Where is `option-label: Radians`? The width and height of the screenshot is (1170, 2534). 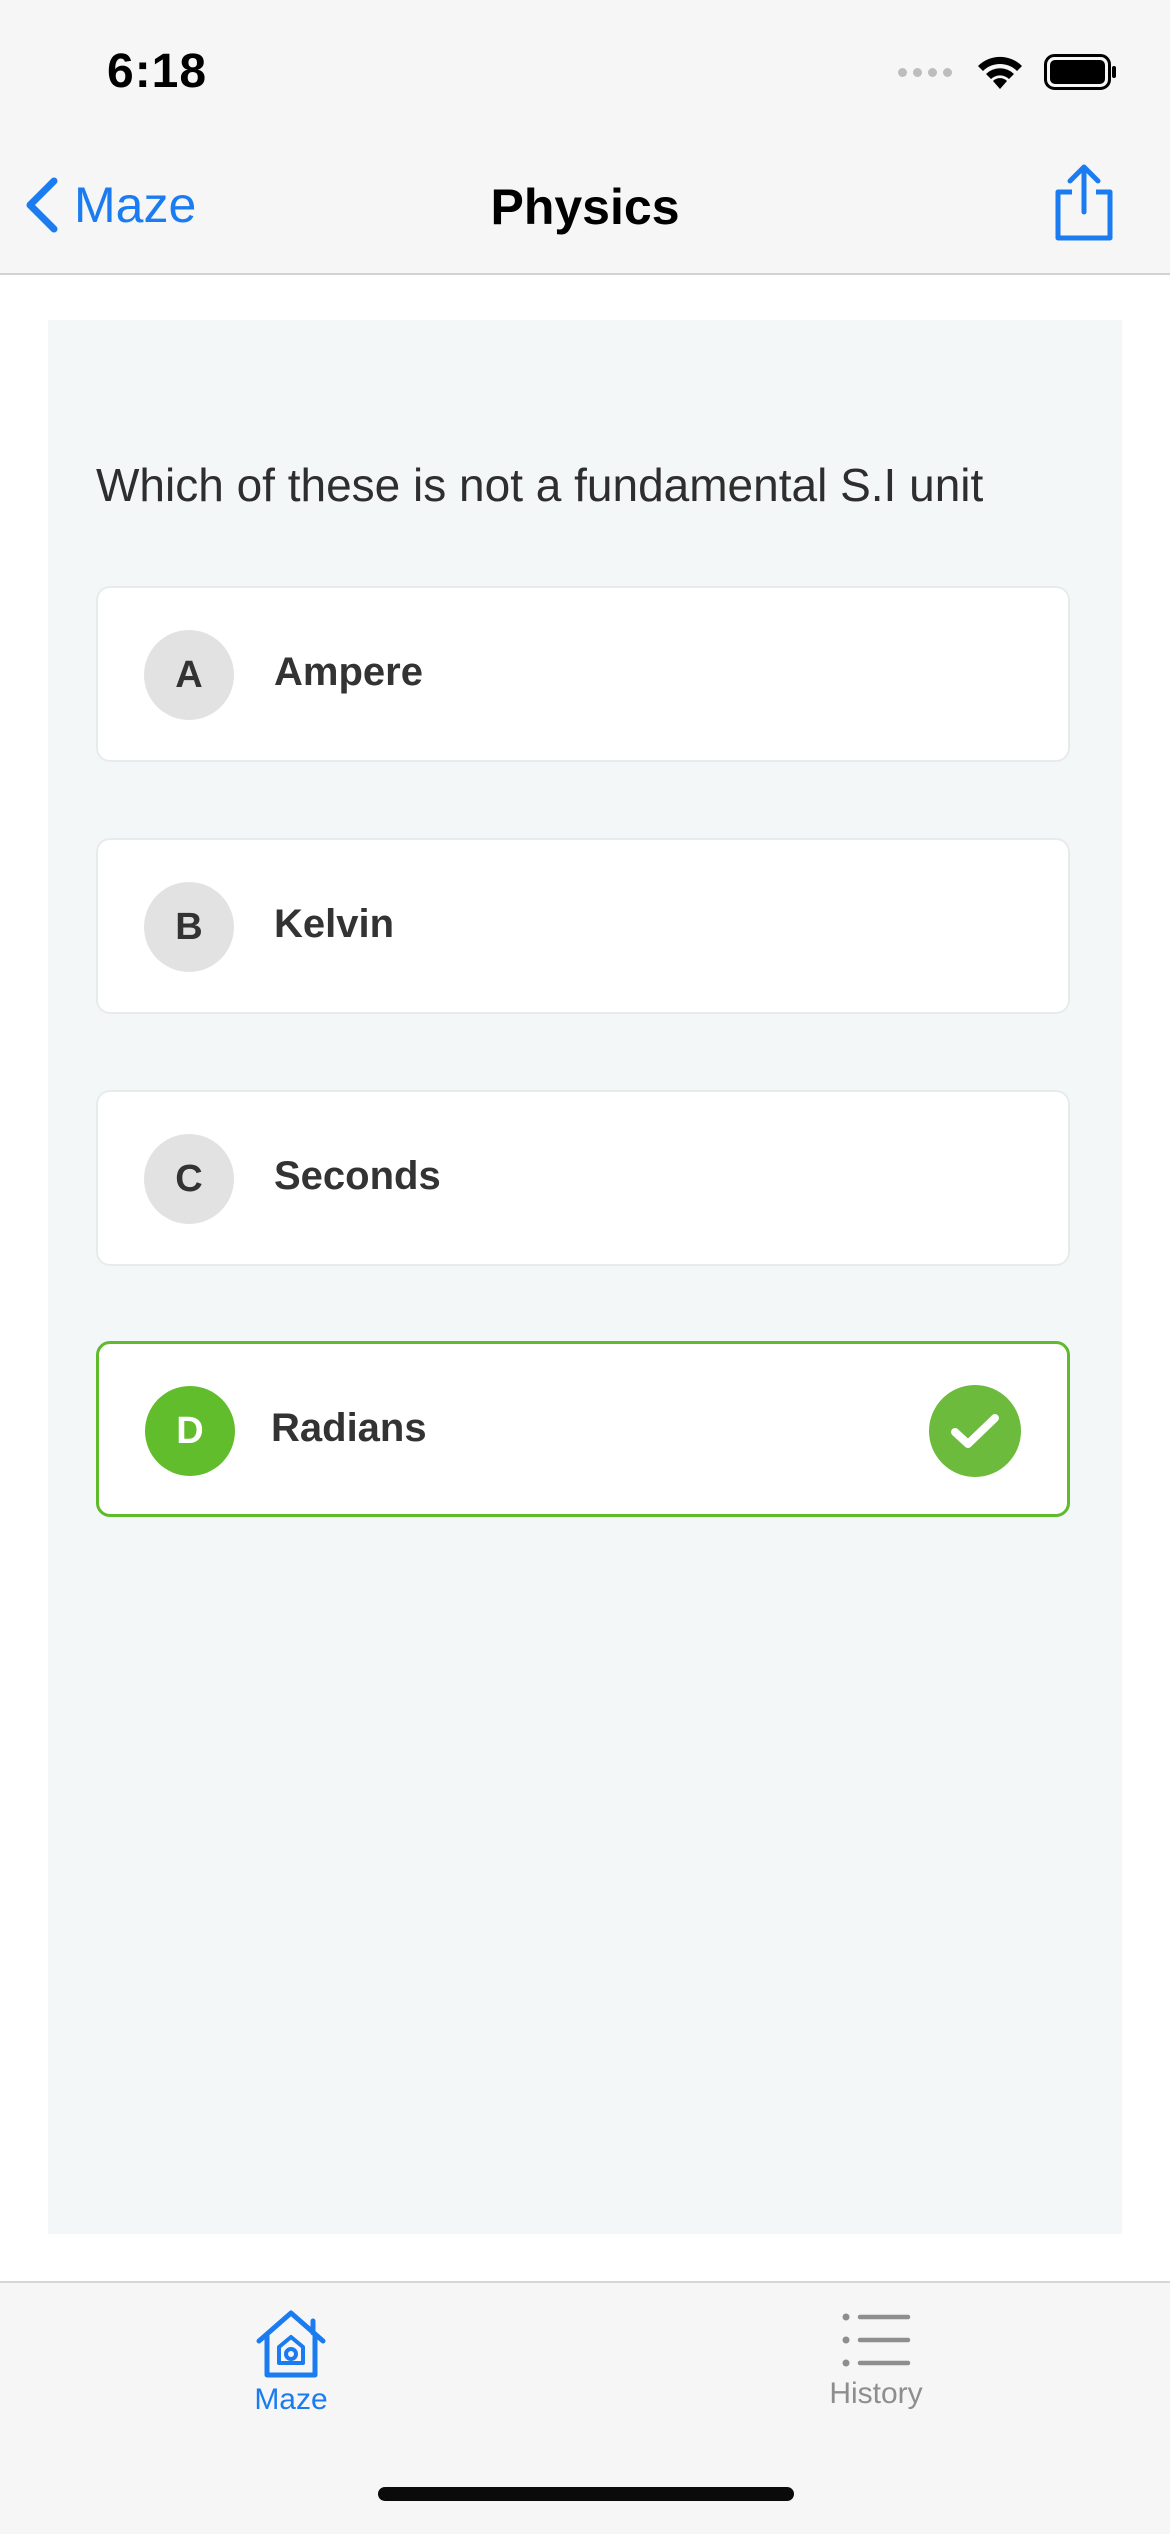
option-label: Radians is located at coordinates (349, 1428).